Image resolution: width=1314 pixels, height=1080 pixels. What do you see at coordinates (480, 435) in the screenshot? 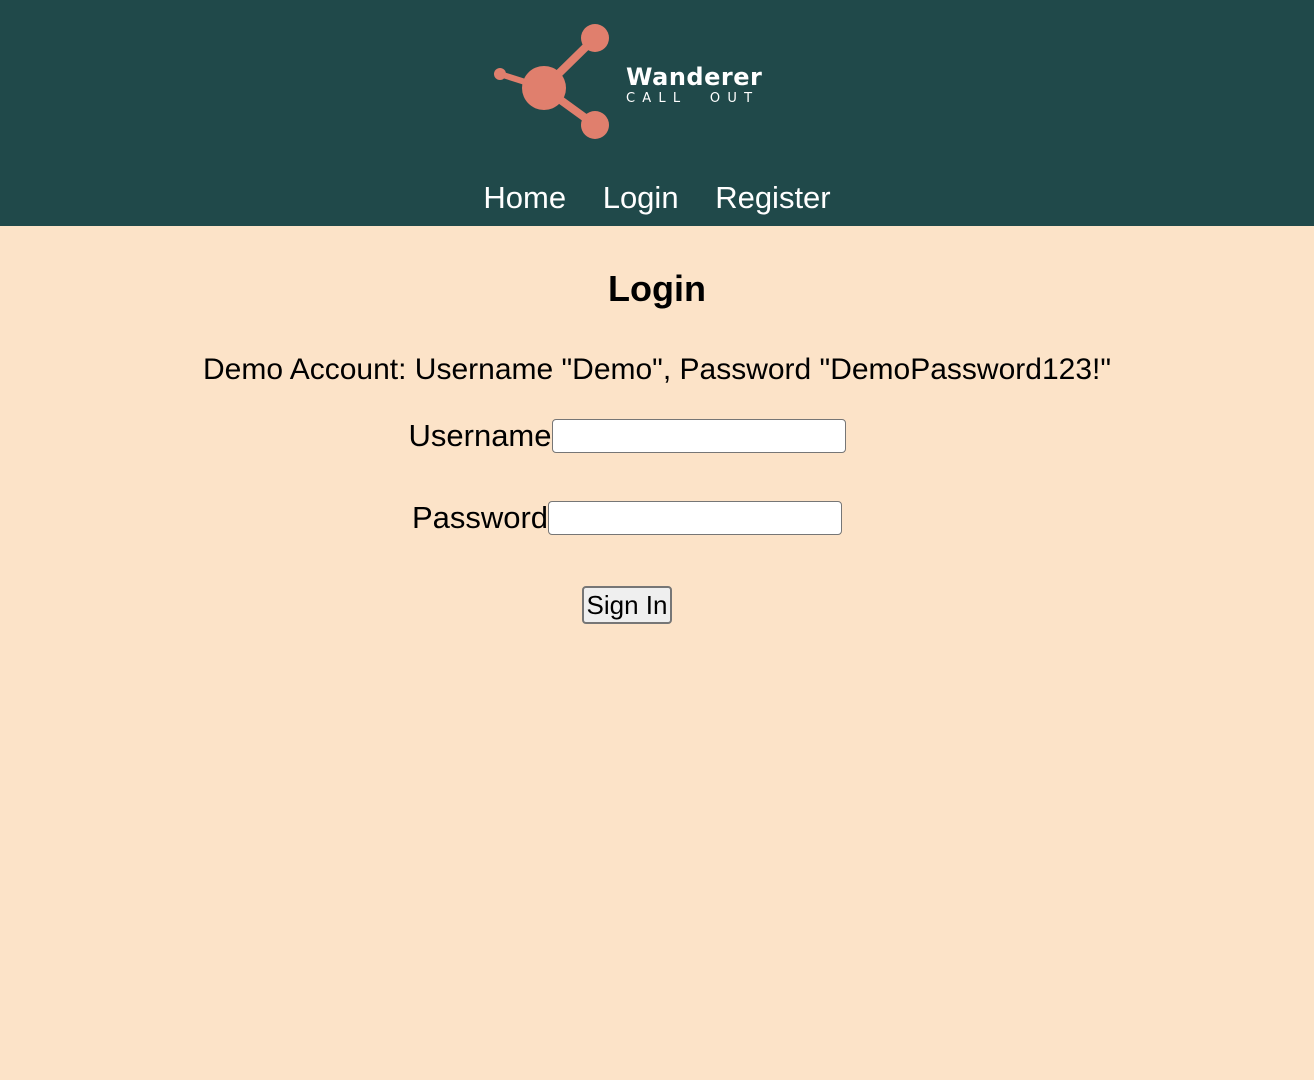
I see `username-label: Username` at bounding box center [480, 435].